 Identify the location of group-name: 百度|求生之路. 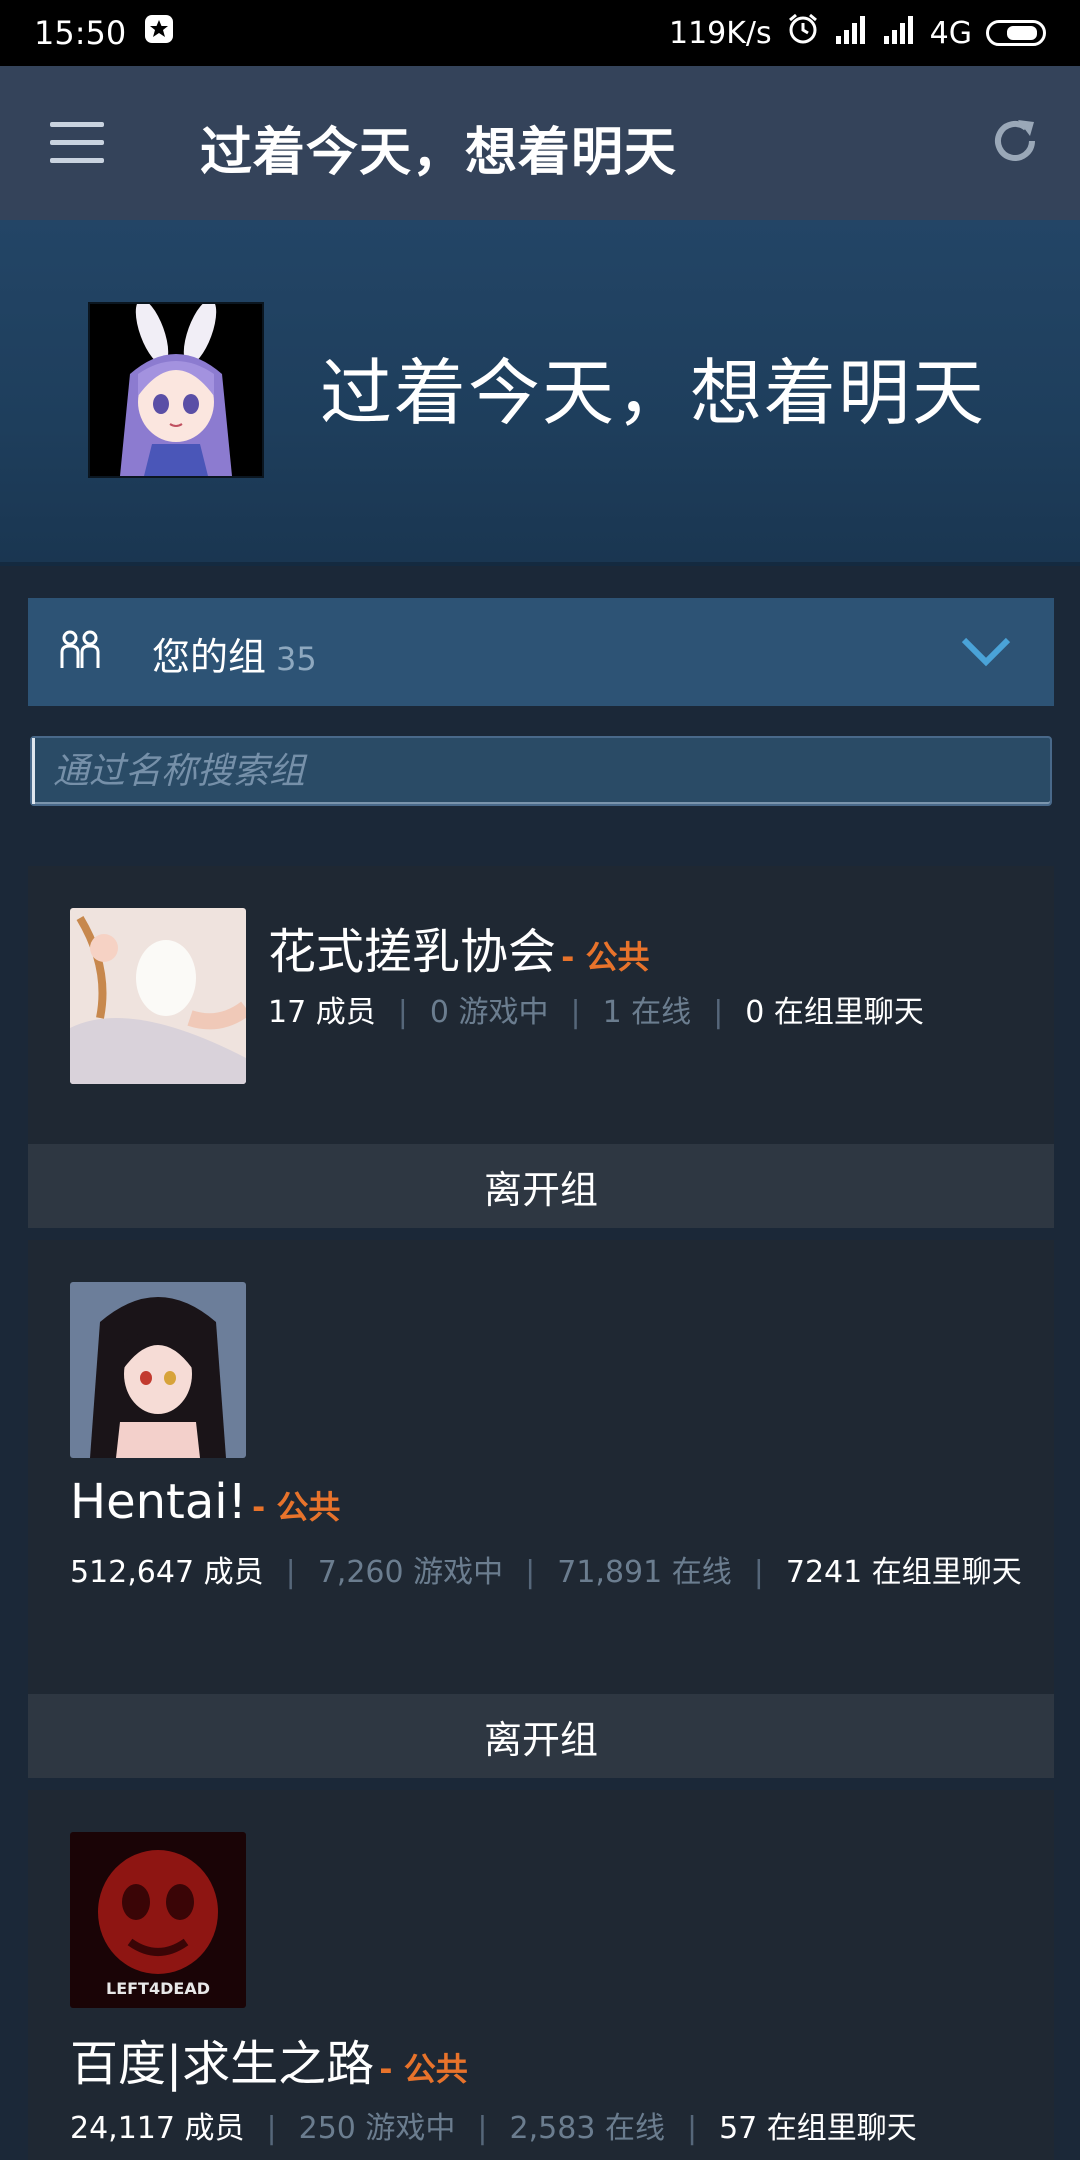
(222, 2064).